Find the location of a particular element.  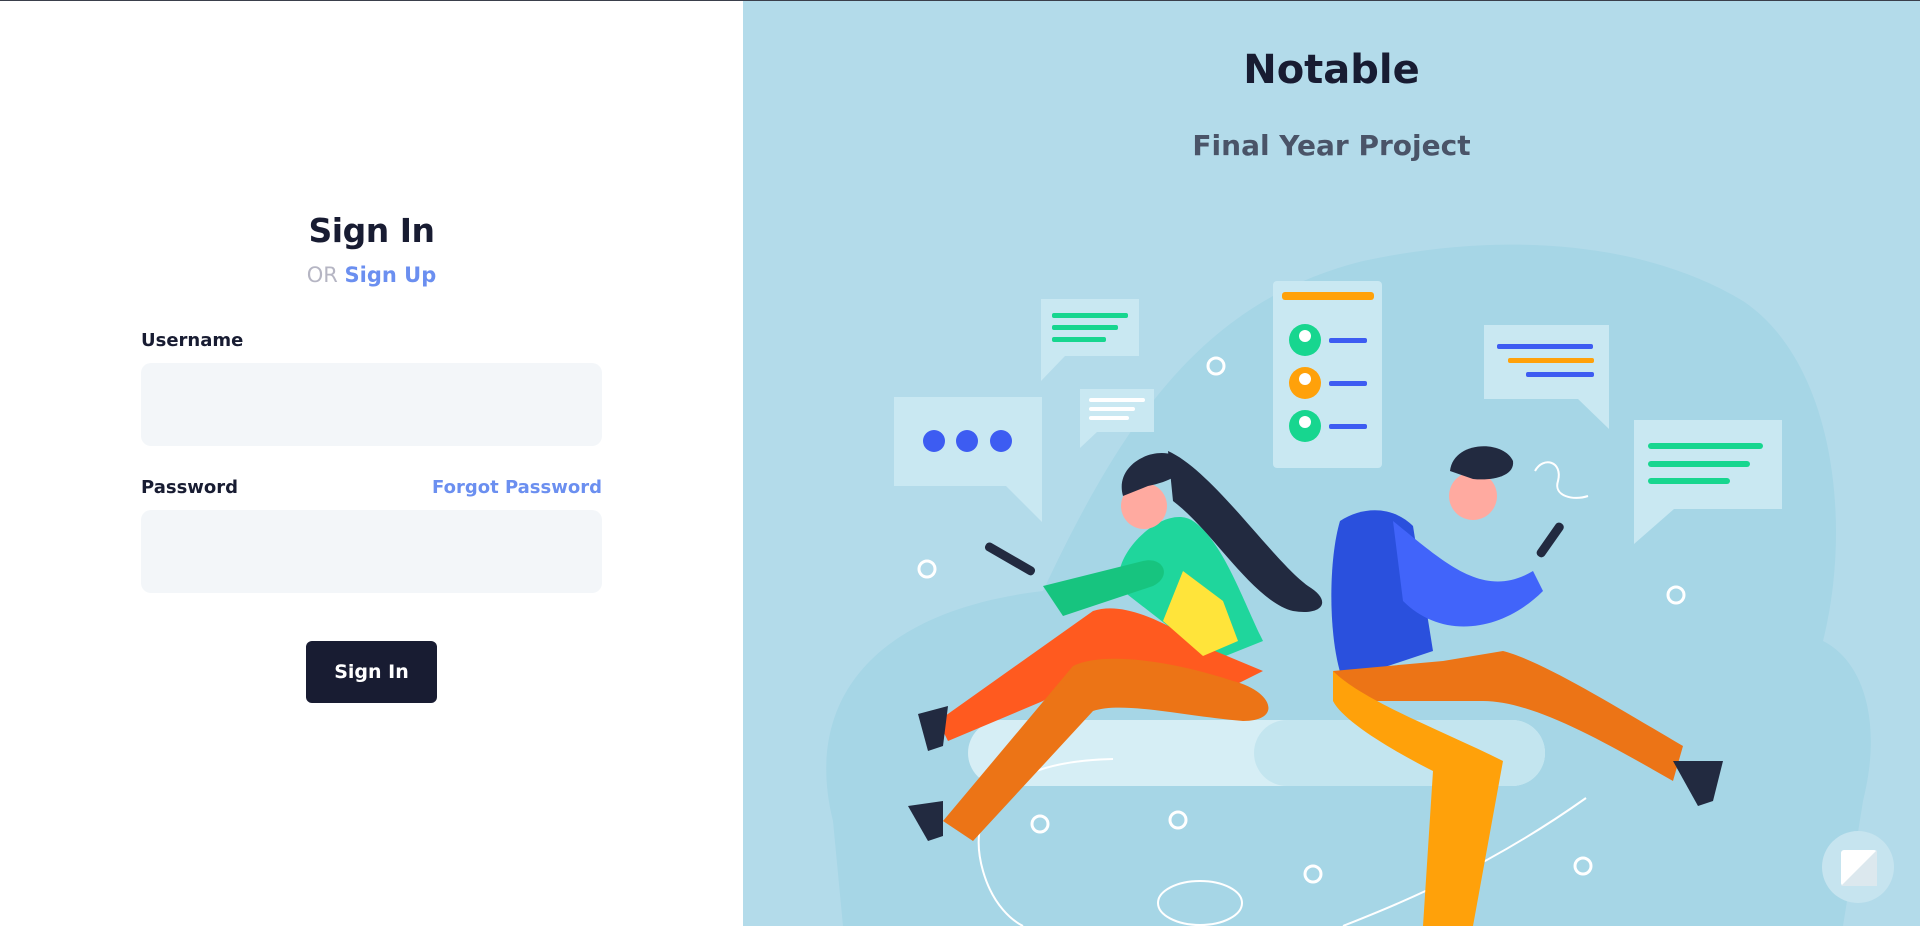

signin-title: Sign In is located at coordinates (371, 230).